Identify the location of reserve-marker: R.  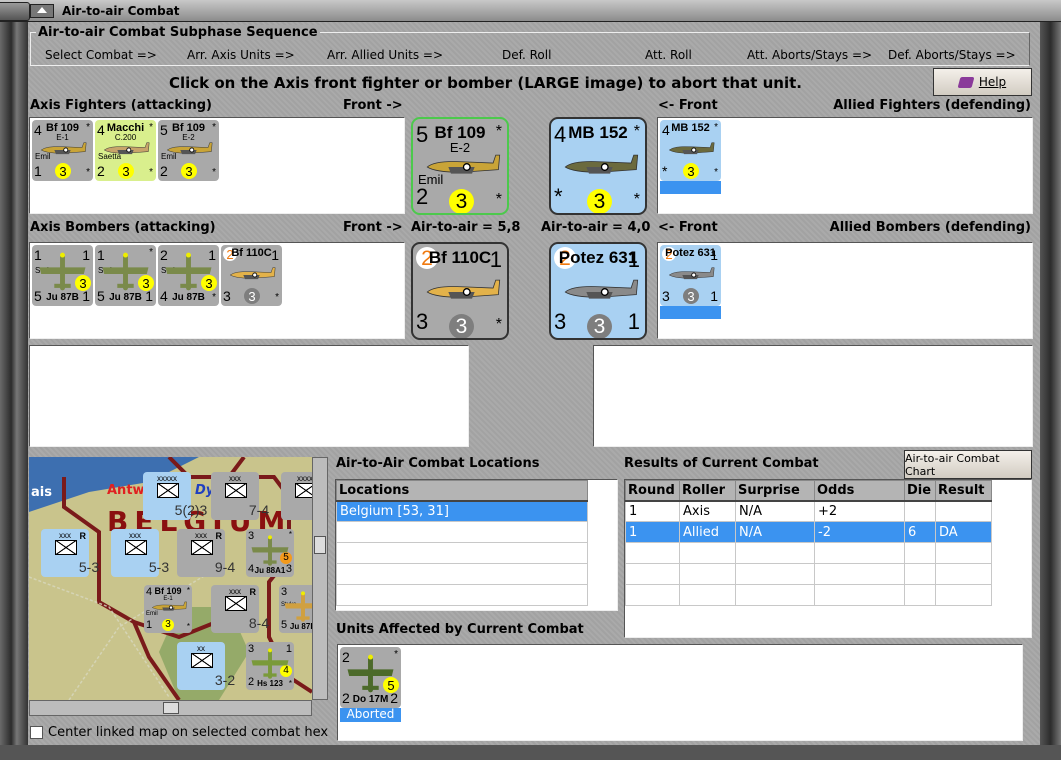
(253, 592).